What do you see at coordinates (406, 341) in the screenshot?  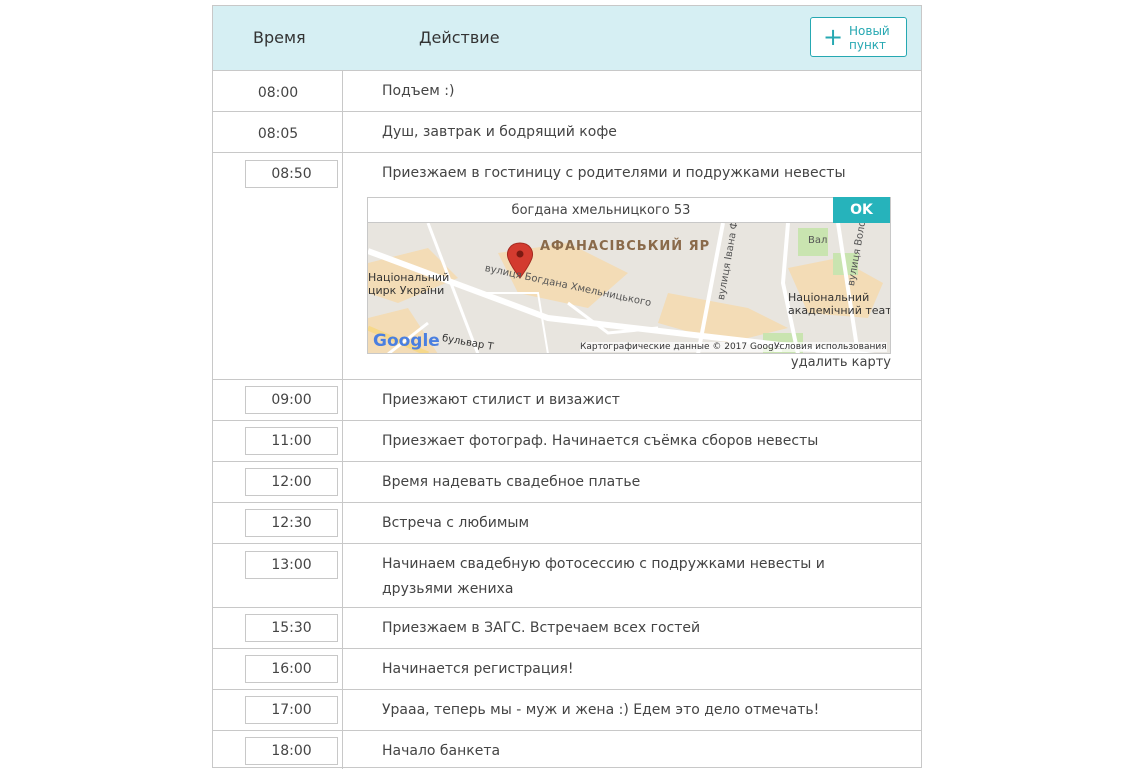 I see `google-logo: Google` at bounding box center [406, 341].